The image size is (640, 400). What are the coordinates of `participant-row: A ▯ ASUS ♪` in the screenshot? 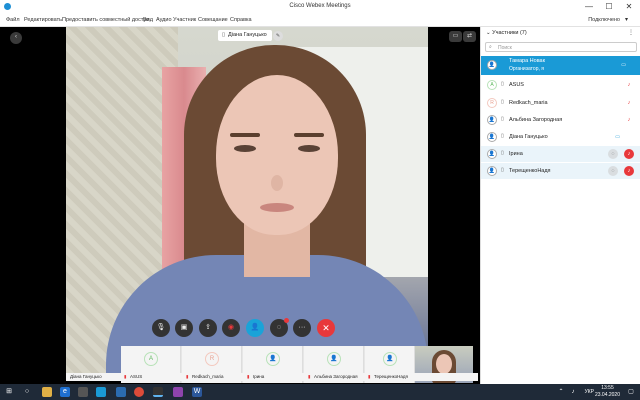 It's located at (560, 85).